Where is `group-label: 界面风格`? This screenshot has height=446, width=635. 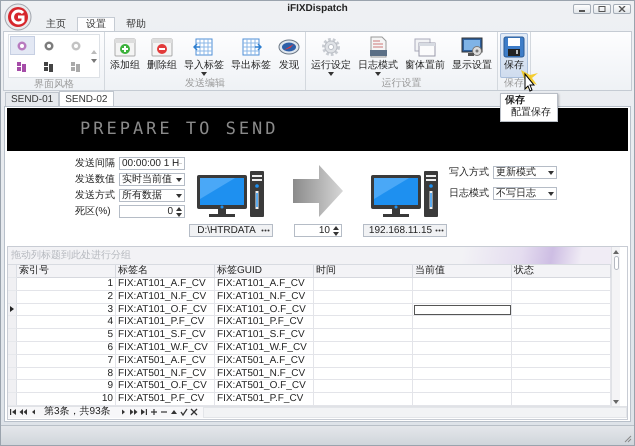 group-label: 界面风格 is located at coordinates (54, 84).